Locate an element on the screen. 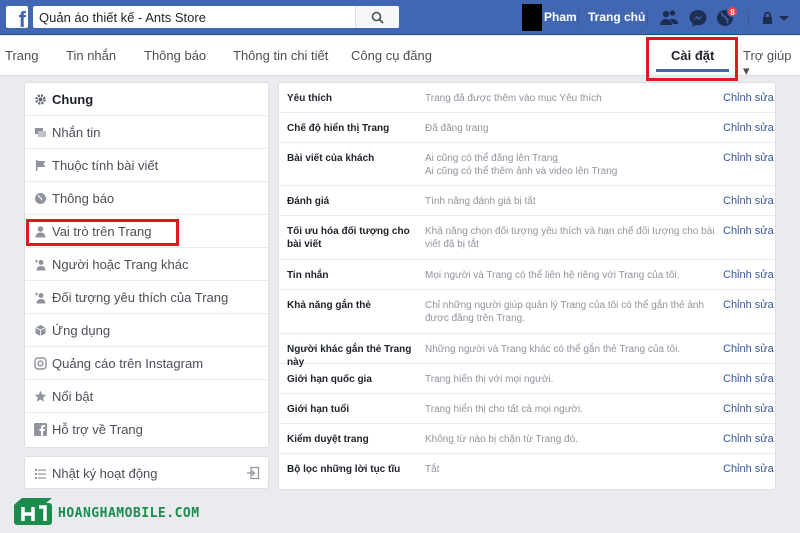 The height and width of the screenshot is (533, 800). top-bar: f Pham Trang chủ 8 is located at coordinates (400, 17).